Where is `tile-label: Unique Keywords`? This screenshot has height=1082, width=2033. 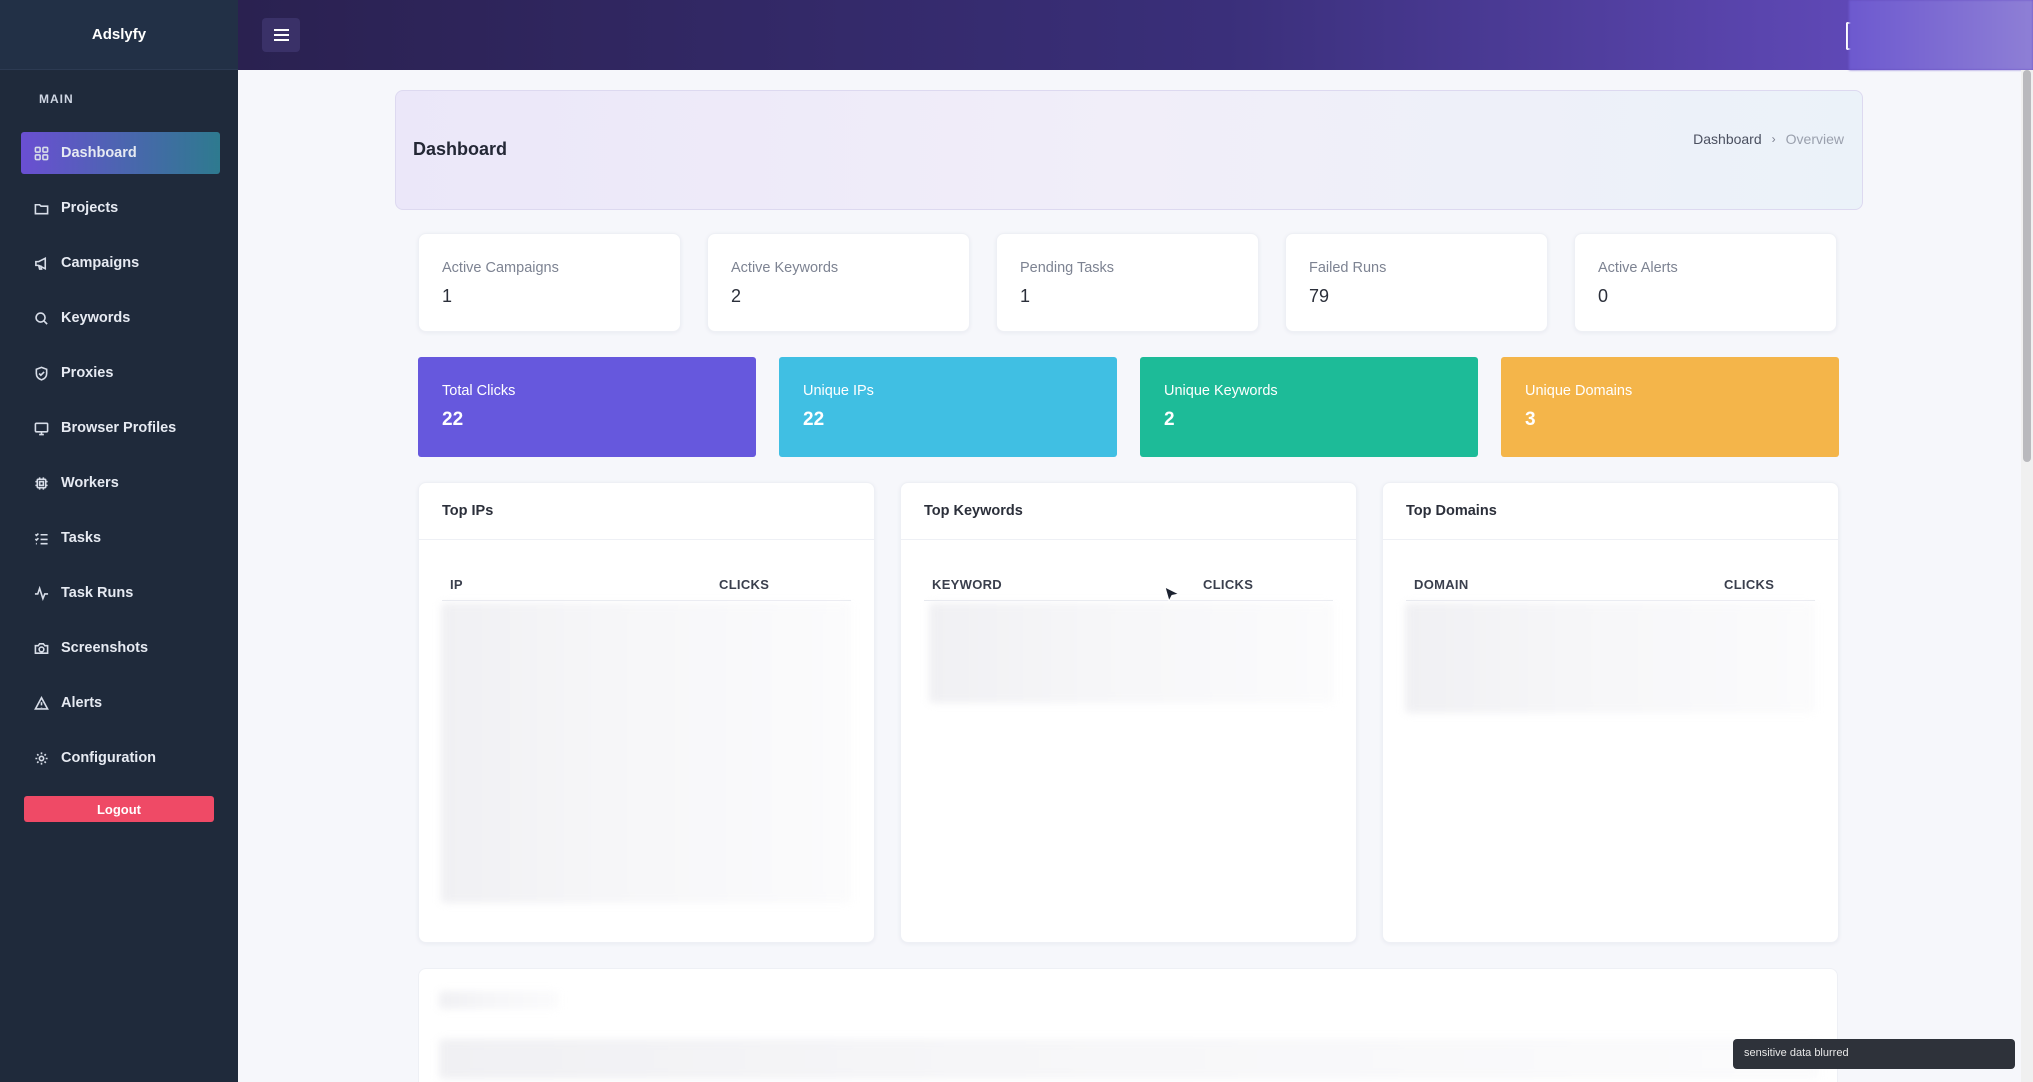 tile-label: Unique Keywords is located at coordinates (1221, 391).